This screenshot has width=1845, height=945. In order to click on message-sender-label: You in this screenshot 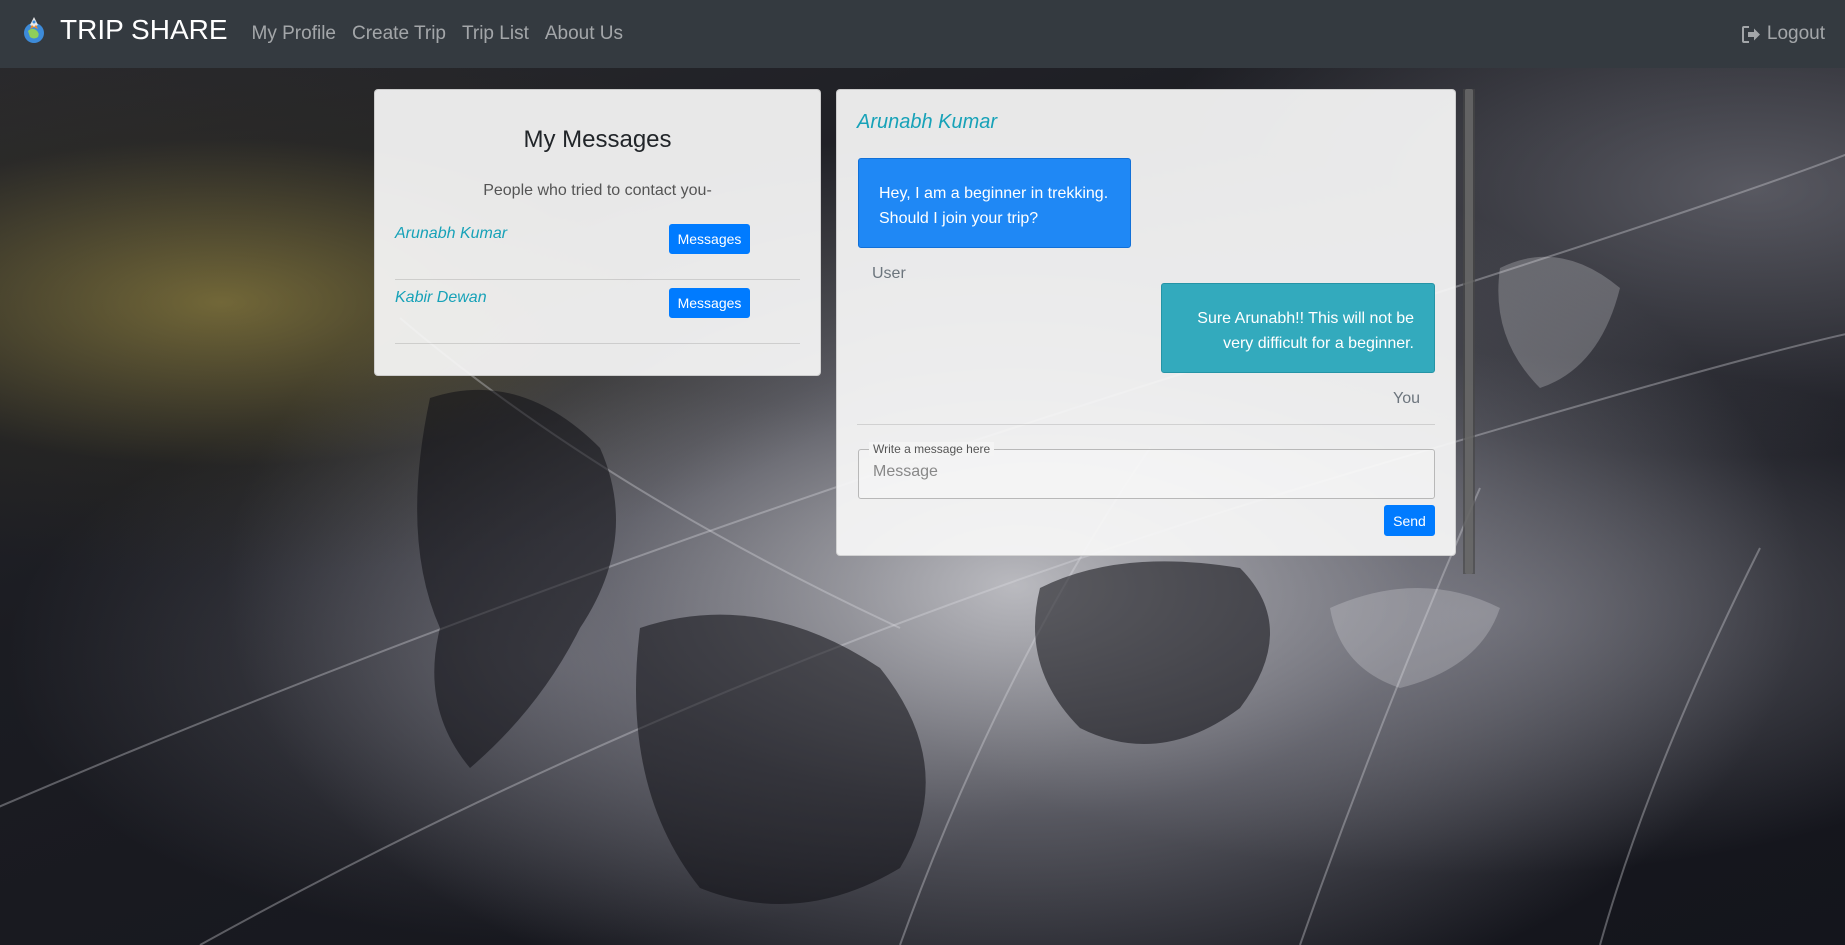, I will do `click(1406, 398)`.